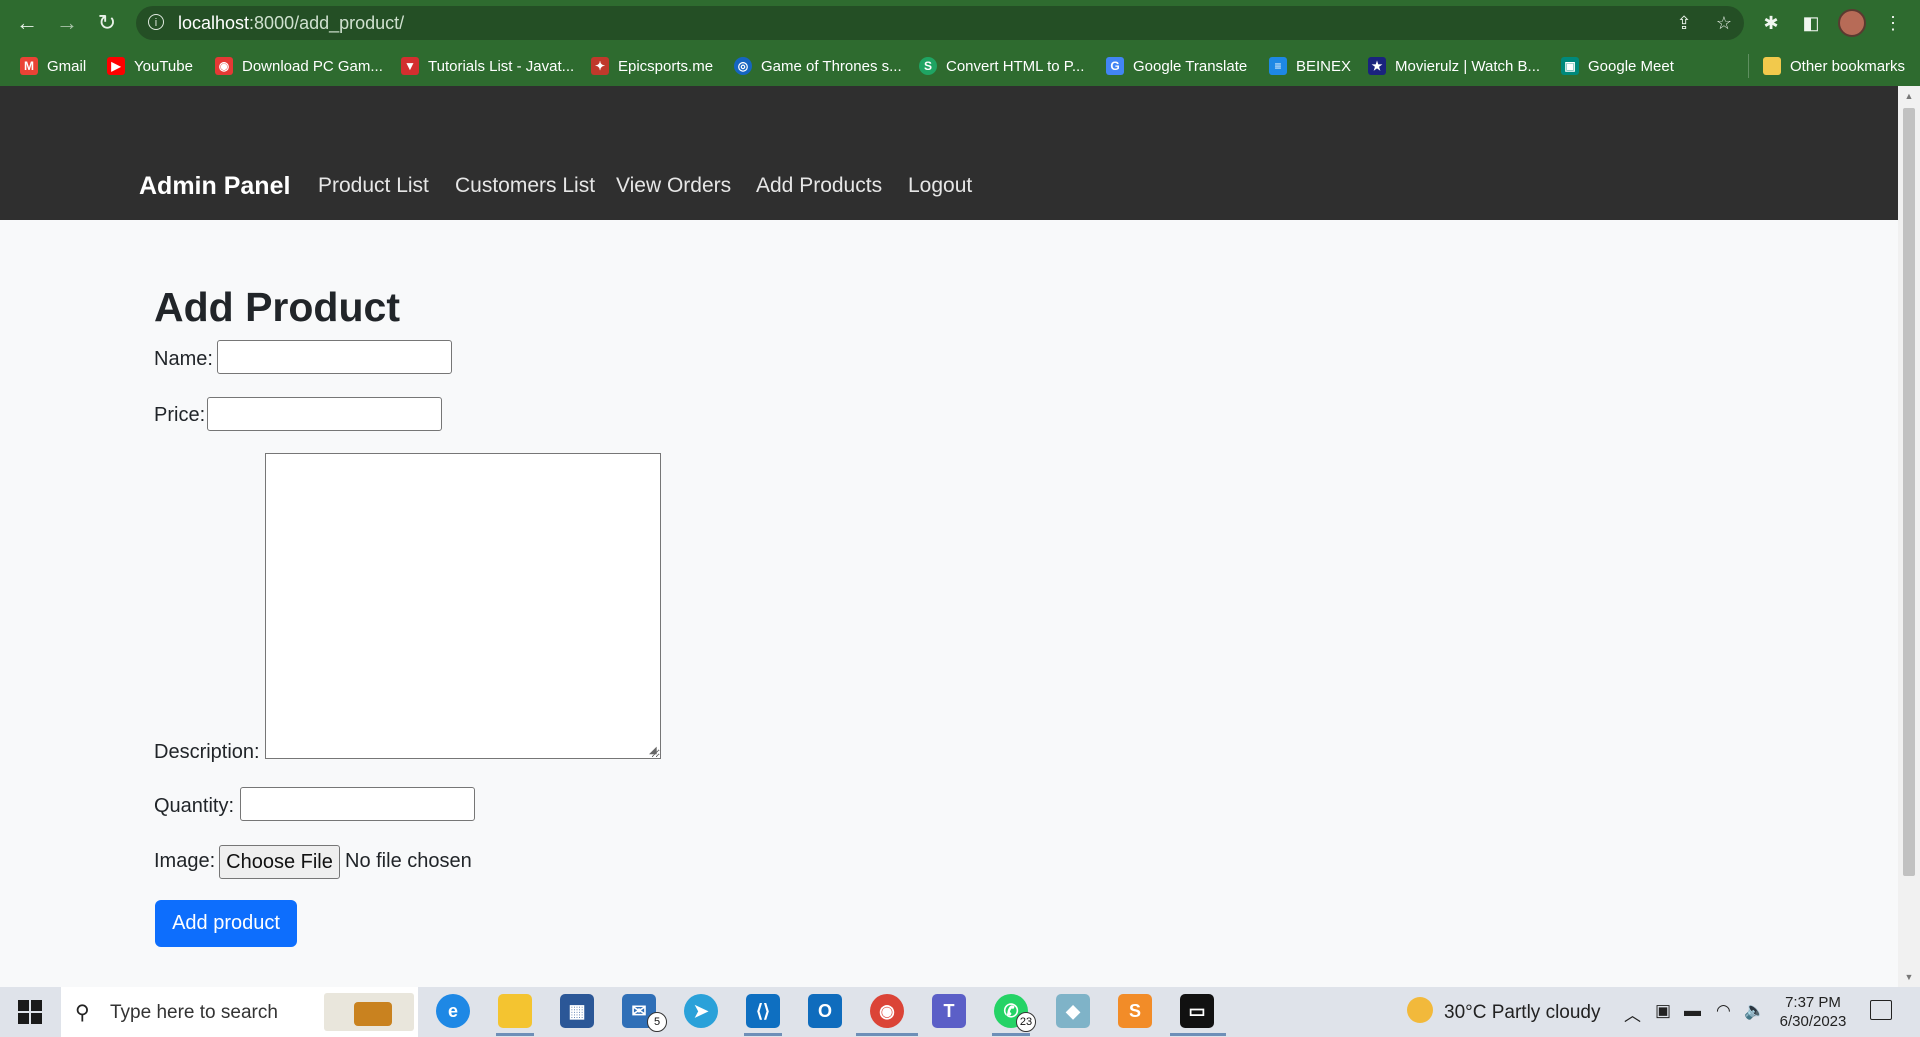 This screenshot has width=1920, height=1037. What do you see at coordinates (673, 186) in the screenshot?
I see `nav-view-orders: View Orders` at bounding box center [673, 186].